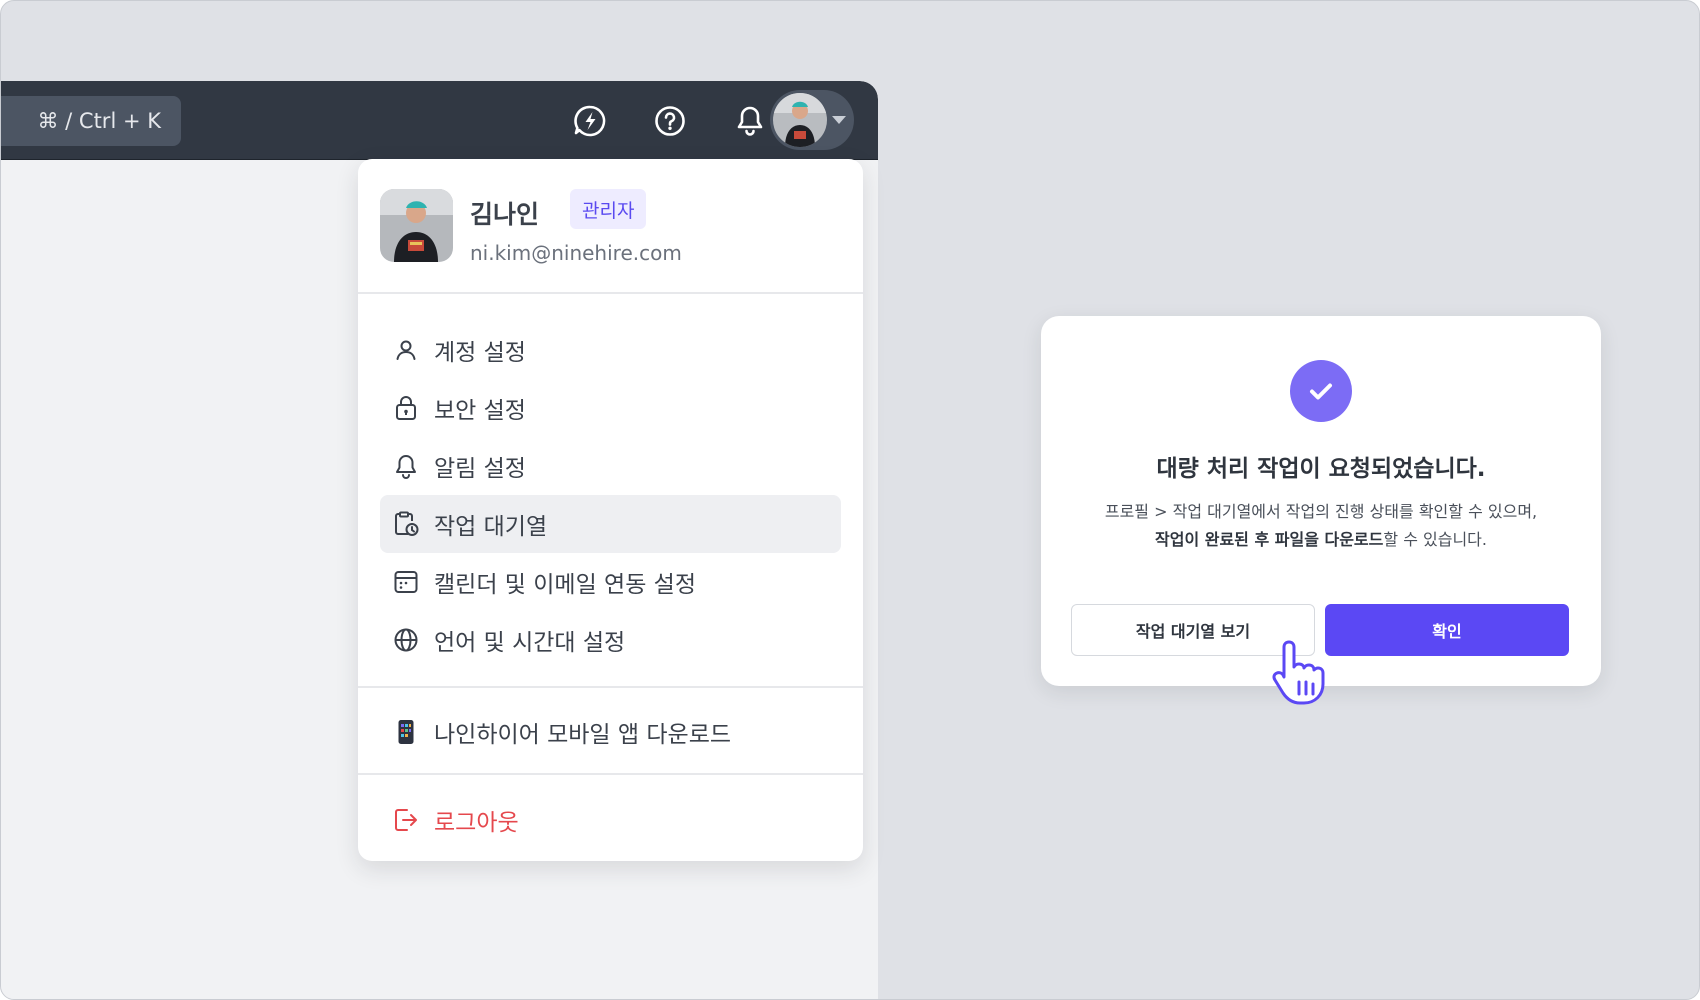 The image size is (1700, 1000). Describe the element at coordinates (416, 225) in the screenshot. I see `profile-avatar` at that location.